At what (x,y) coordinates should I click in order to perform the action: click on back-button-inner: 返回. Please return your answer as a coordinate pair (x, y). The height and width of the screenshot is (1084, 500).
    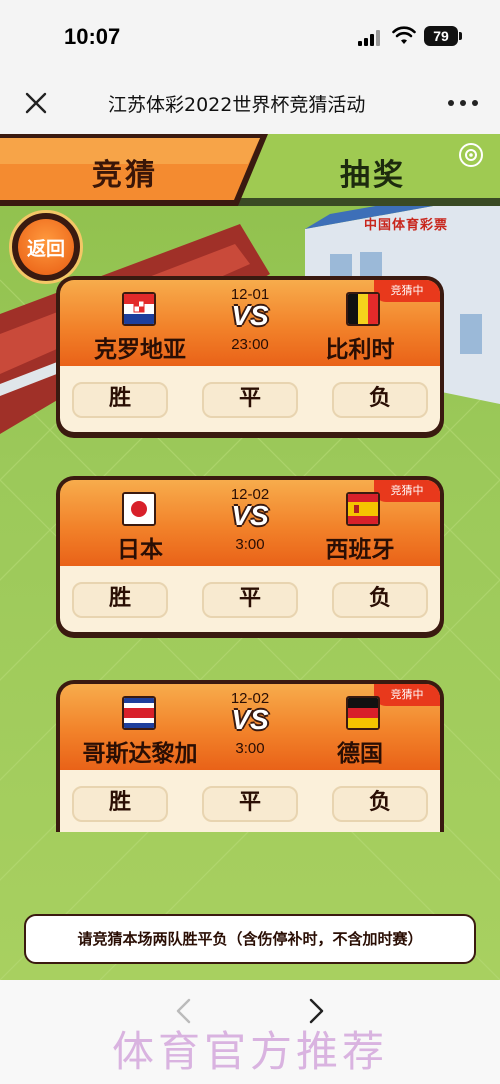
    Looking at the image, I should click on (46, 247).